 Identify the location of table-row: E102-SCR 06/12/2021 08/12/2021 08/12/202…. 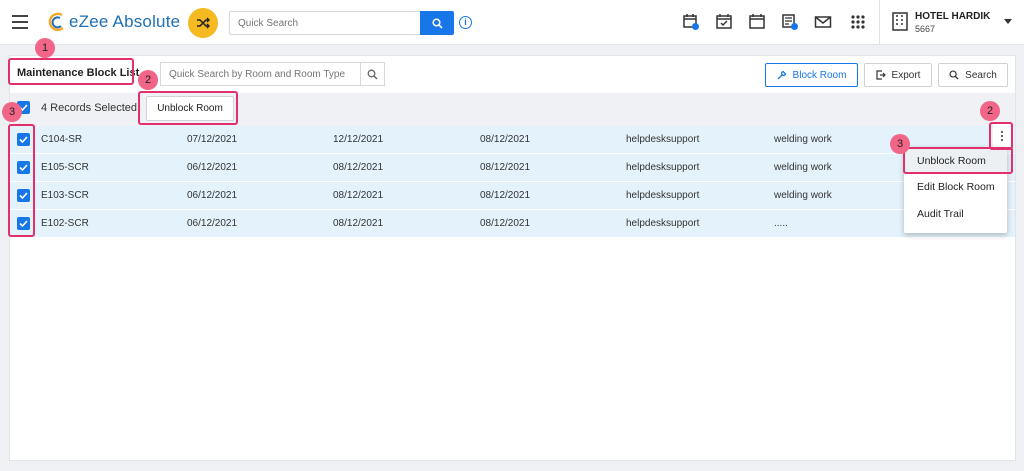
(512, 224).